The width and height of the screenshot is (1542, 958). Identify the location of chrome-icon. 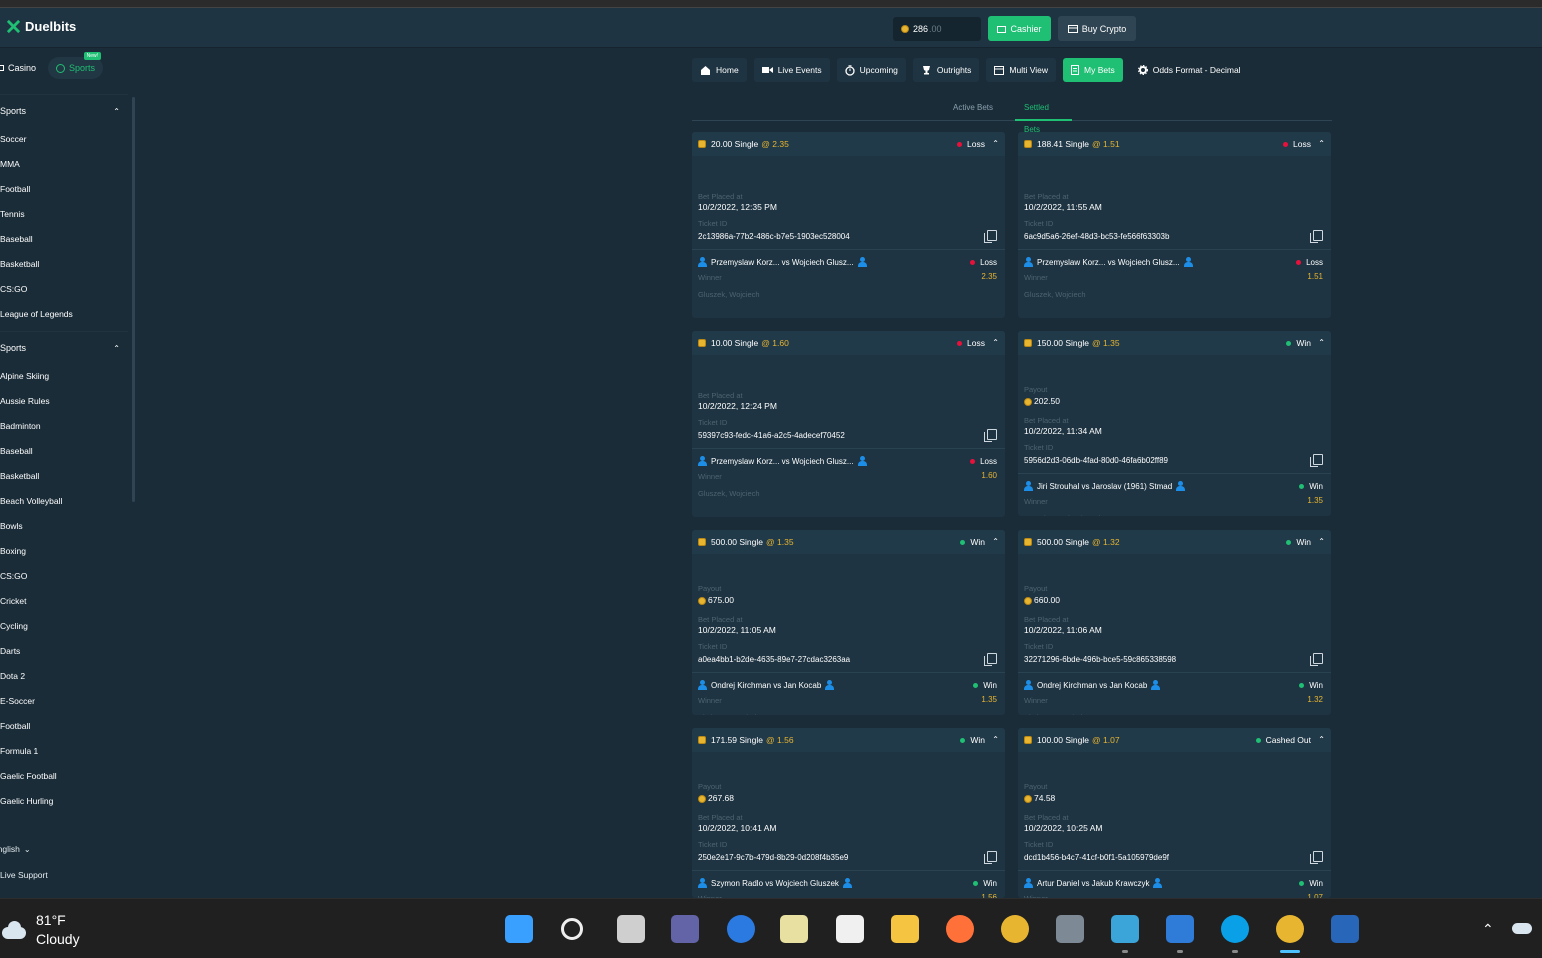
(1015, 929).